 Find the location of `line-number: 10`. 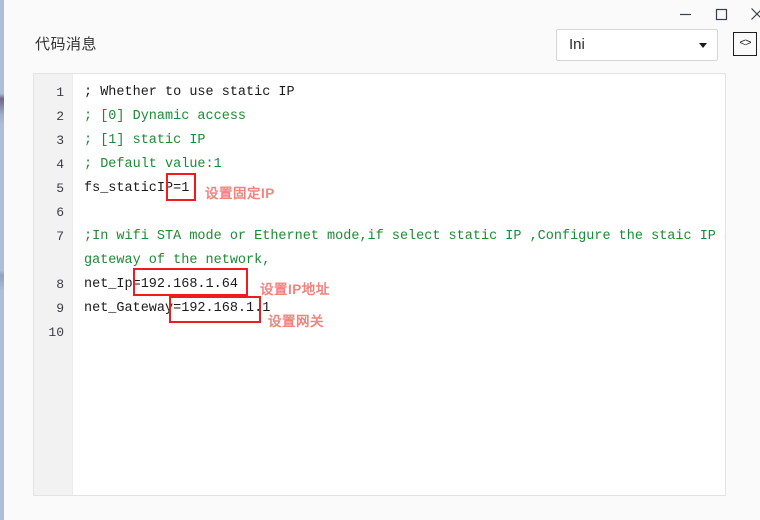

line-number: 10 is located at coordinates (56, 332).